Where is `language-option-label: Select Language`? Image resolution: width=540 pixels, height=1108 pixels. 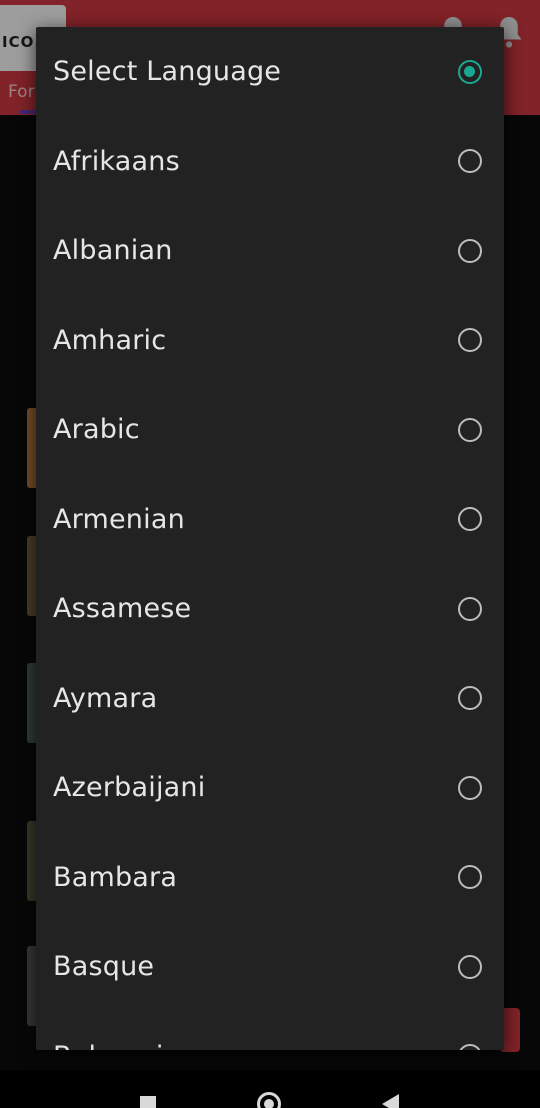
language-option-label: Select Language is located at coordinates (167, 72).